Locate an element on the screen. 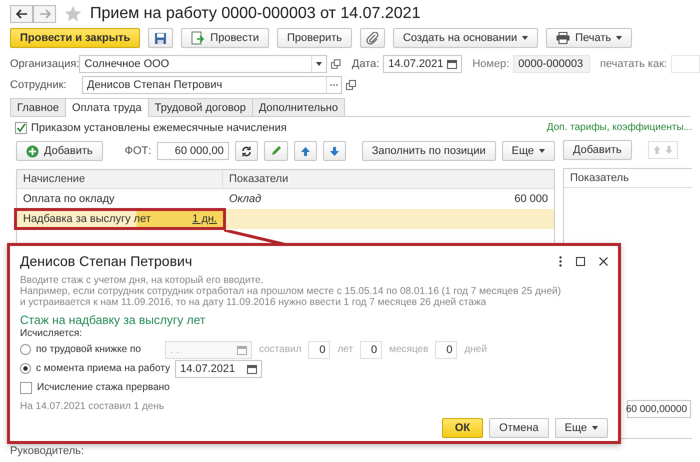 The image size is (700, 462). field-label: Сотрудник: is located at coordinates (39, 85).